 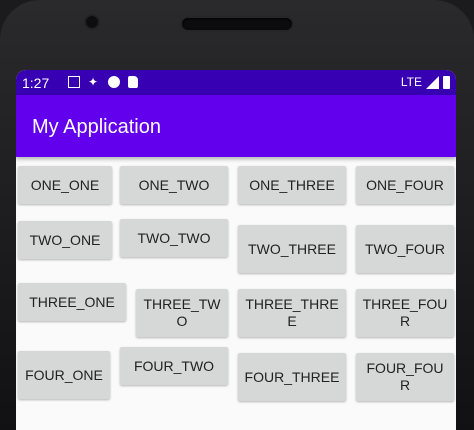 I want to click on one-one-button: ONE_ONE, so click(x=65, y=185).